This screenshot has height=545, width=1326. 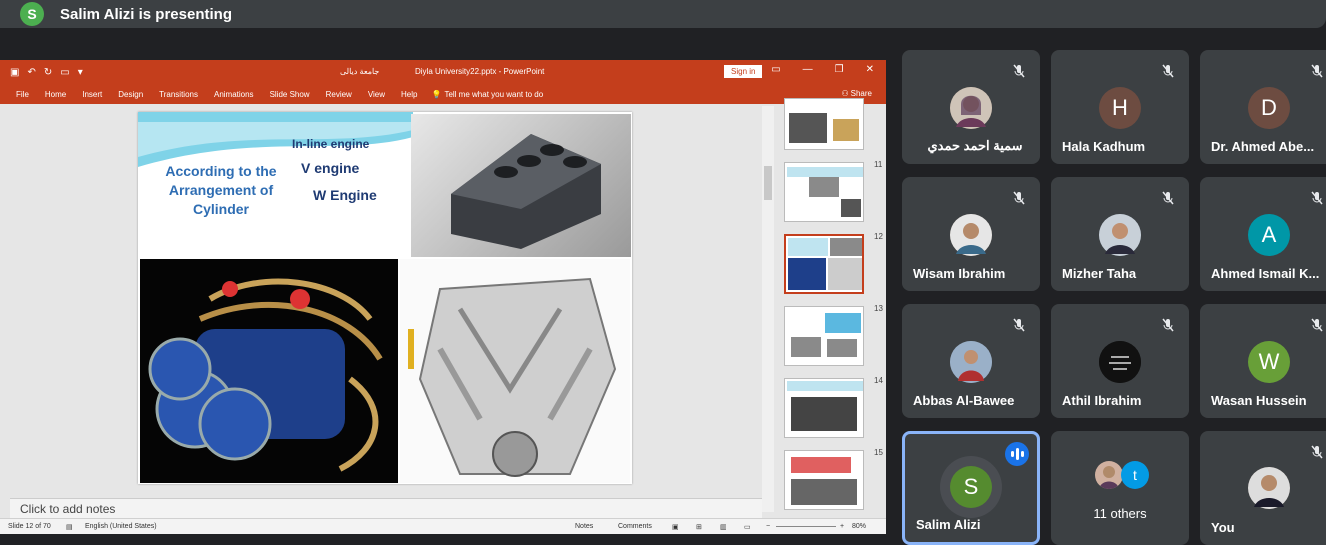 I want to click on presenter-avatar: S, so click(x=32, y=14).